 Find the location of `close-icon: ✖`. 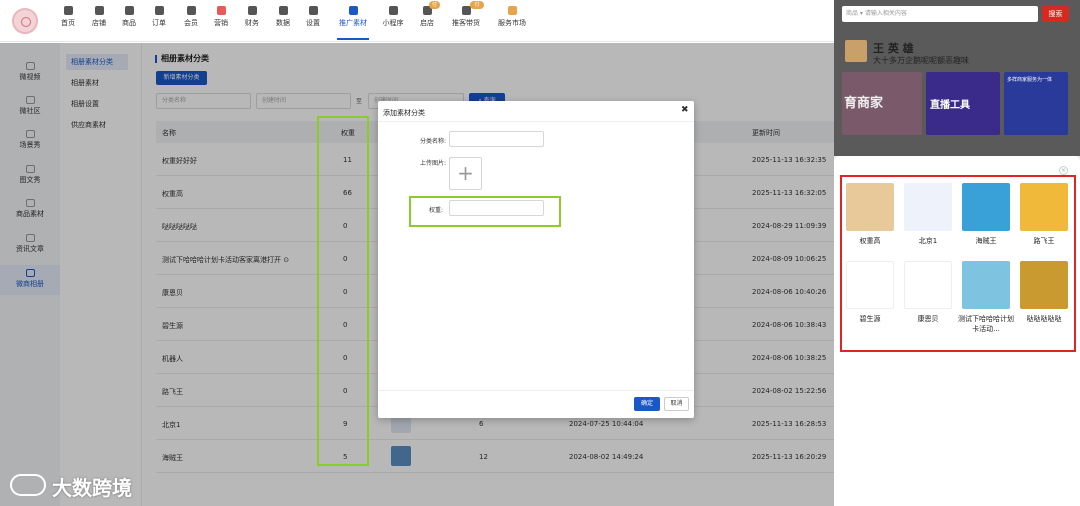

close-icon: ✖ is located at coordinates (685, 110).